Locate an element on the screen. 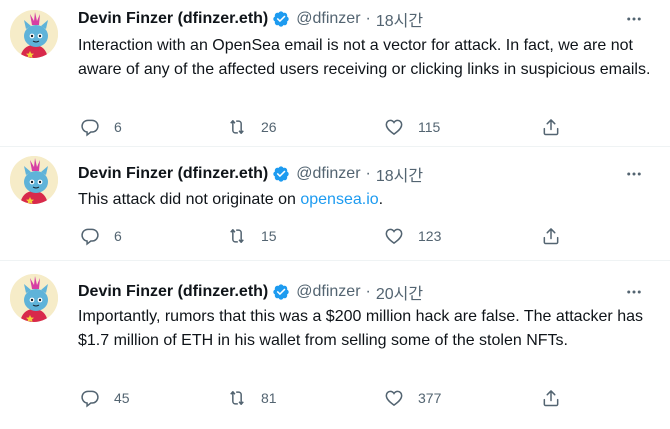 The width and height of the screenshot is (670, 429). like-count: 123 is located at coordinates (430, 236).